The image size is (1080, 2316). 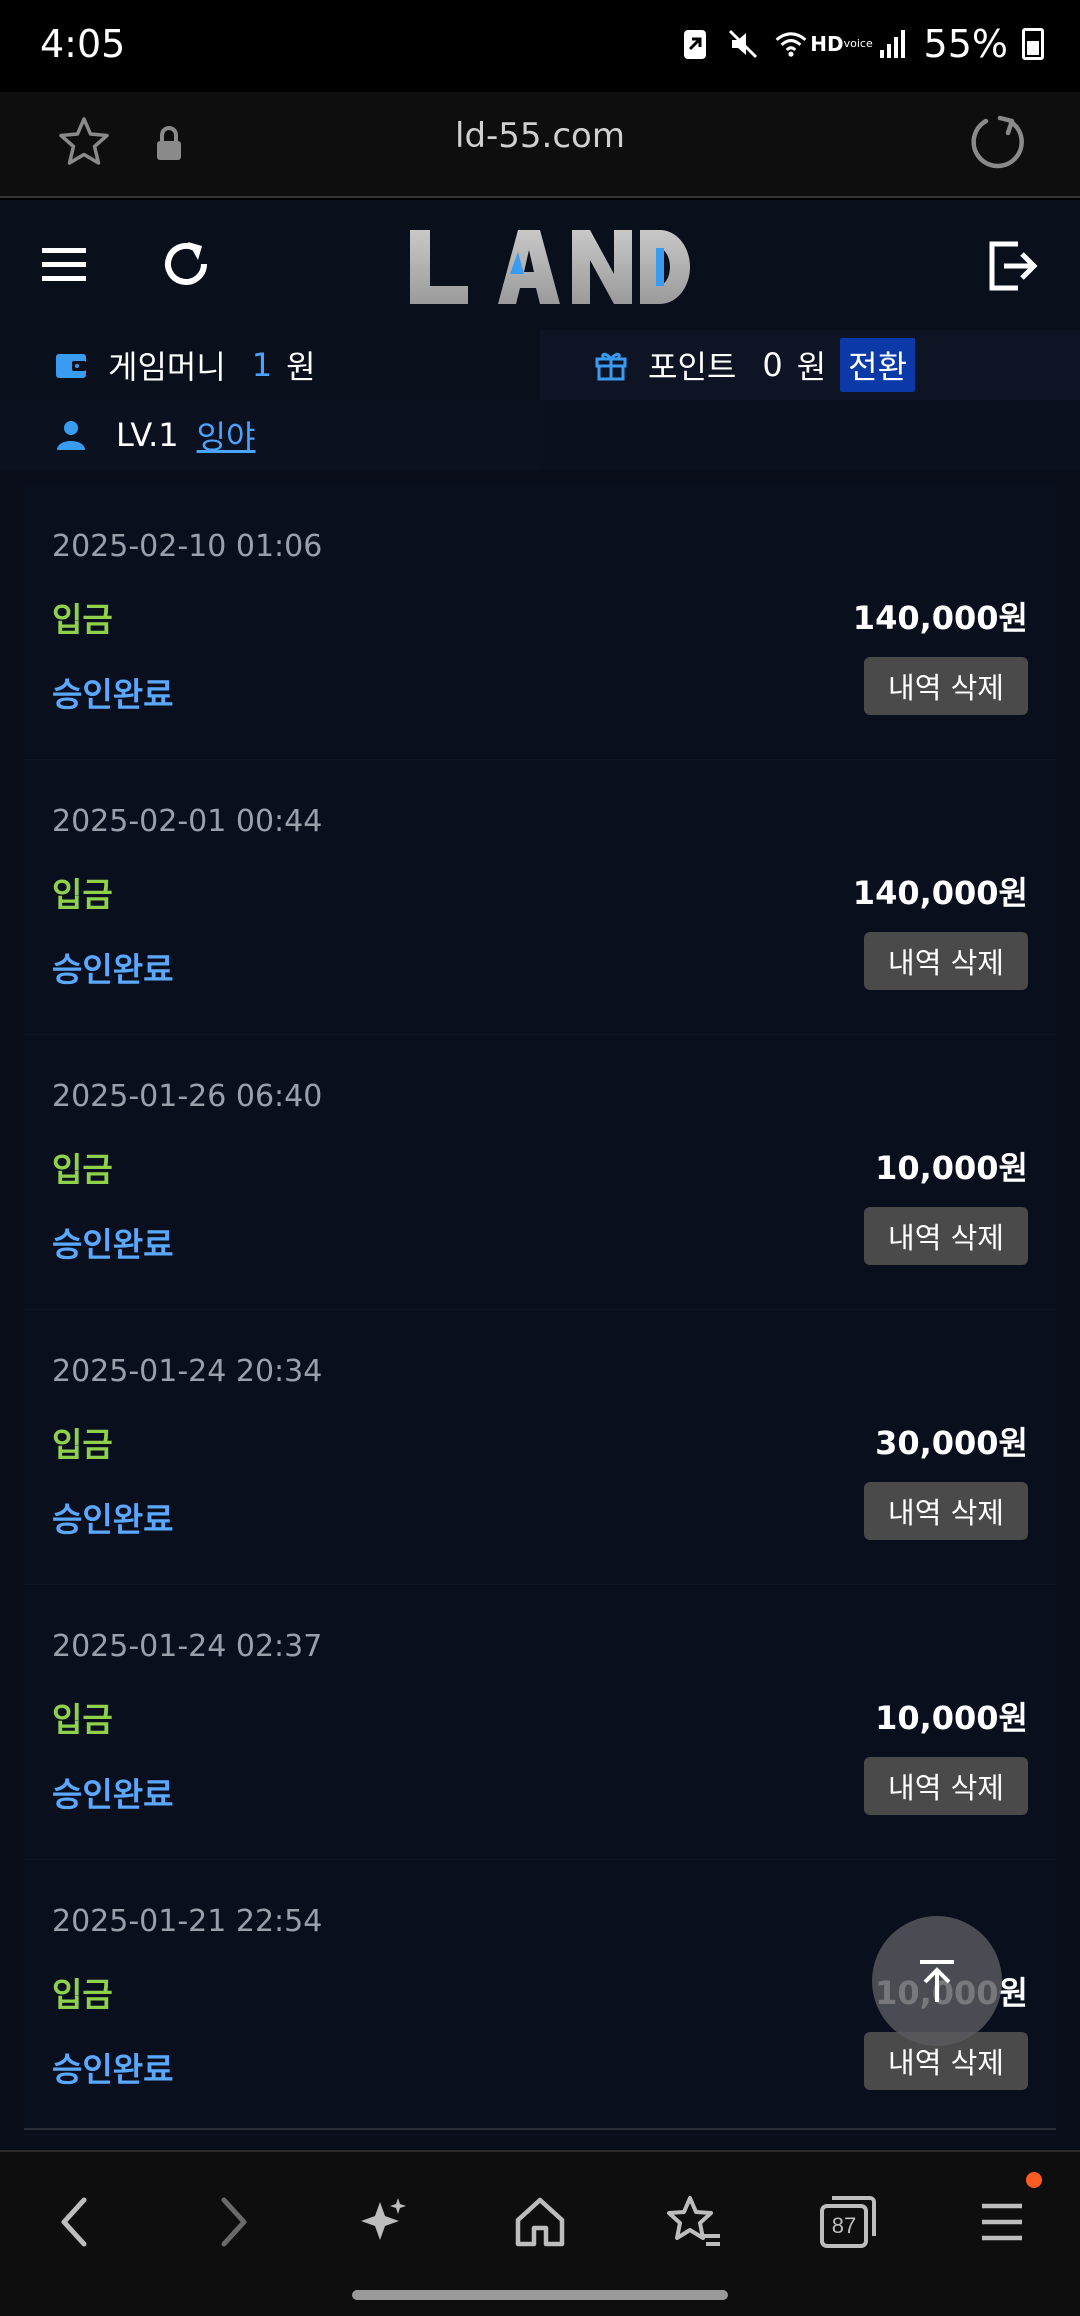 What do you see at coordinates (71, 435) in the screenshot?
I see `user-icon` at bounding box center [71, 435].